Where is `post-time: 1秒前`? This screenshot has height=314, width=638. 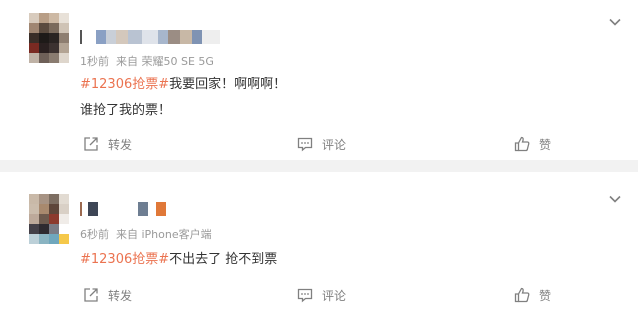
post-time: 1秒前 is located at coordinates (94, 61).